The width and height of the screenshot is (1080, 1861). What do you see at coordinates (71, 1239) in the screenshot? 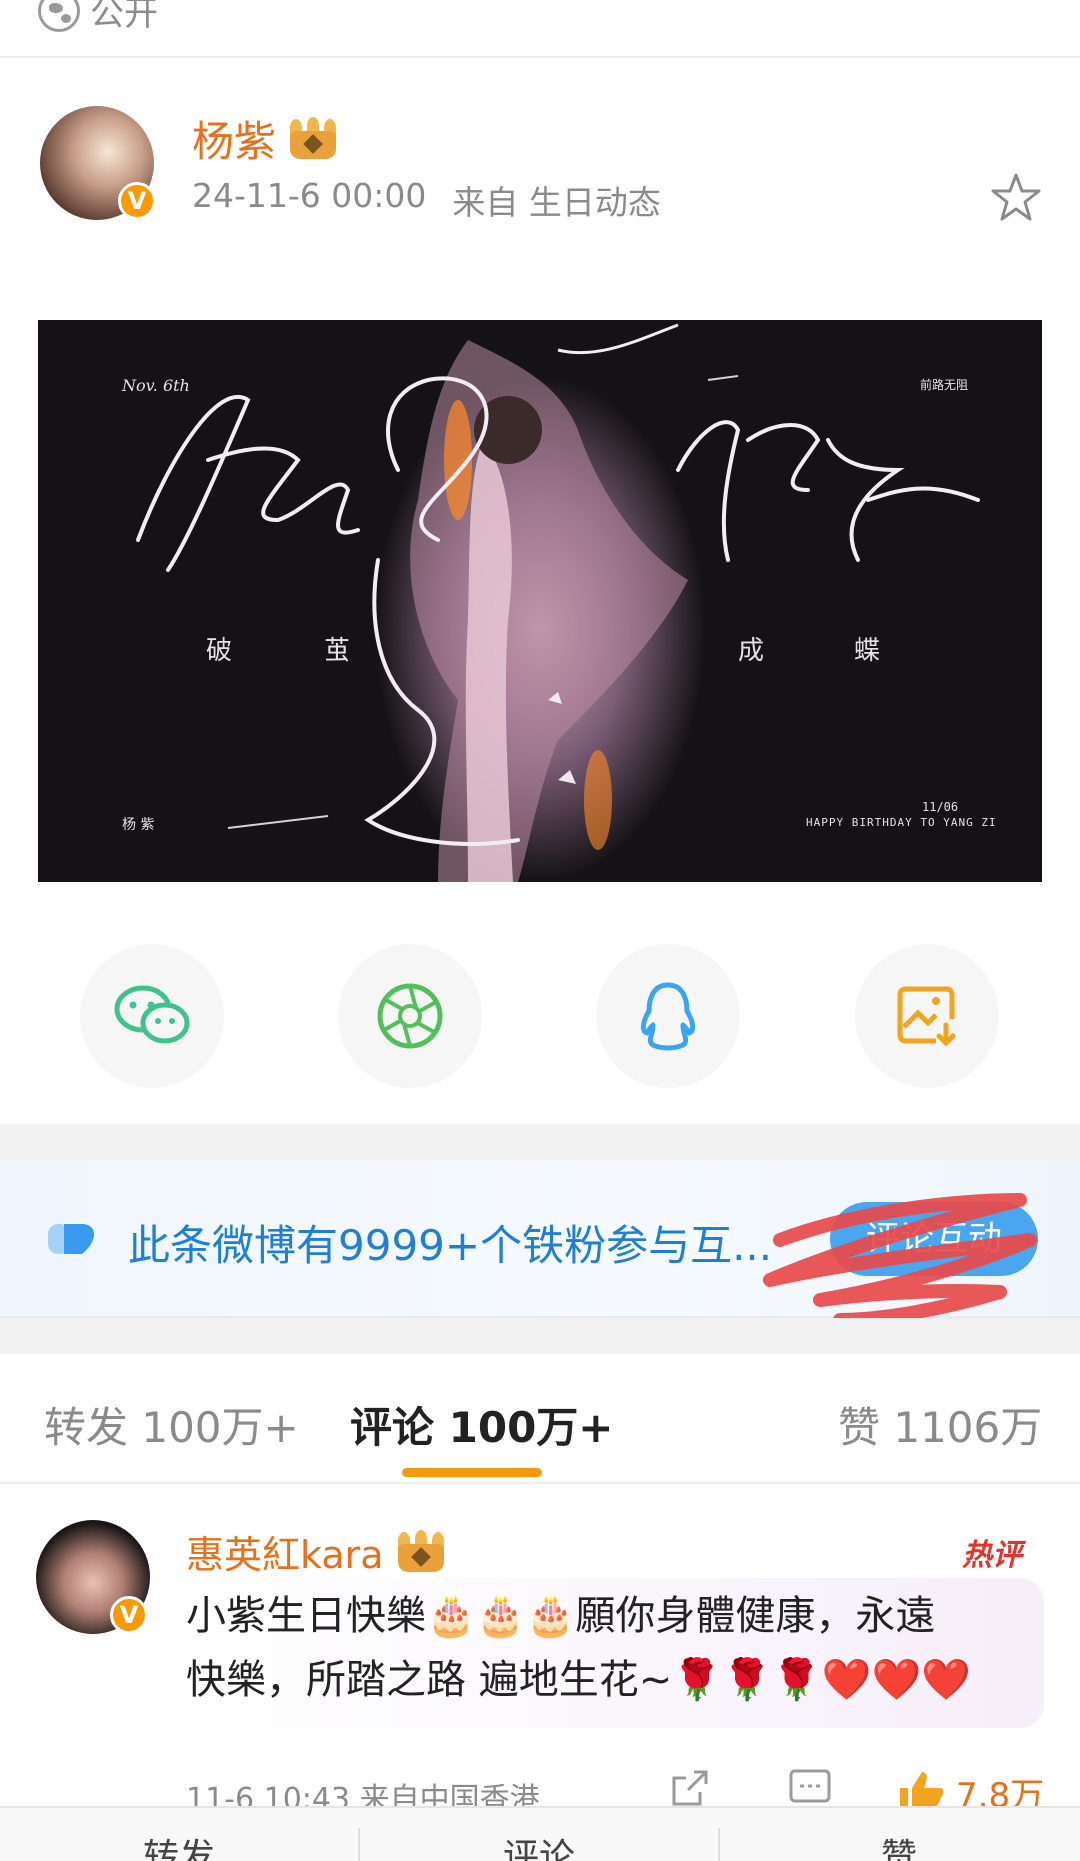
I see `fan-arrows-icon` at bounding box center [71, 1239].